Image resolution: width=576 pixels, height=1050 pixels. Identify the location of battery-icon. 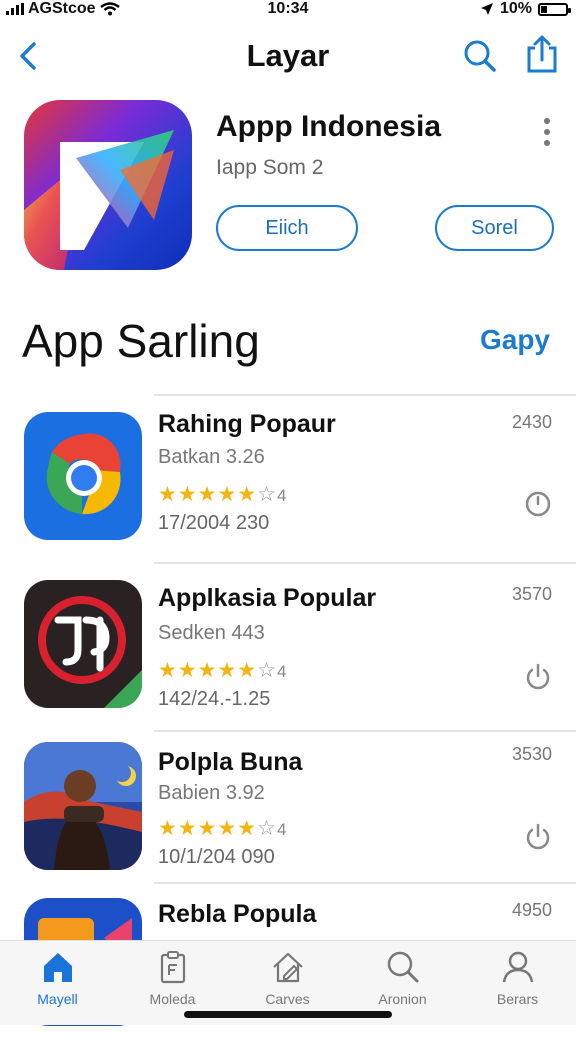
(554, 9).